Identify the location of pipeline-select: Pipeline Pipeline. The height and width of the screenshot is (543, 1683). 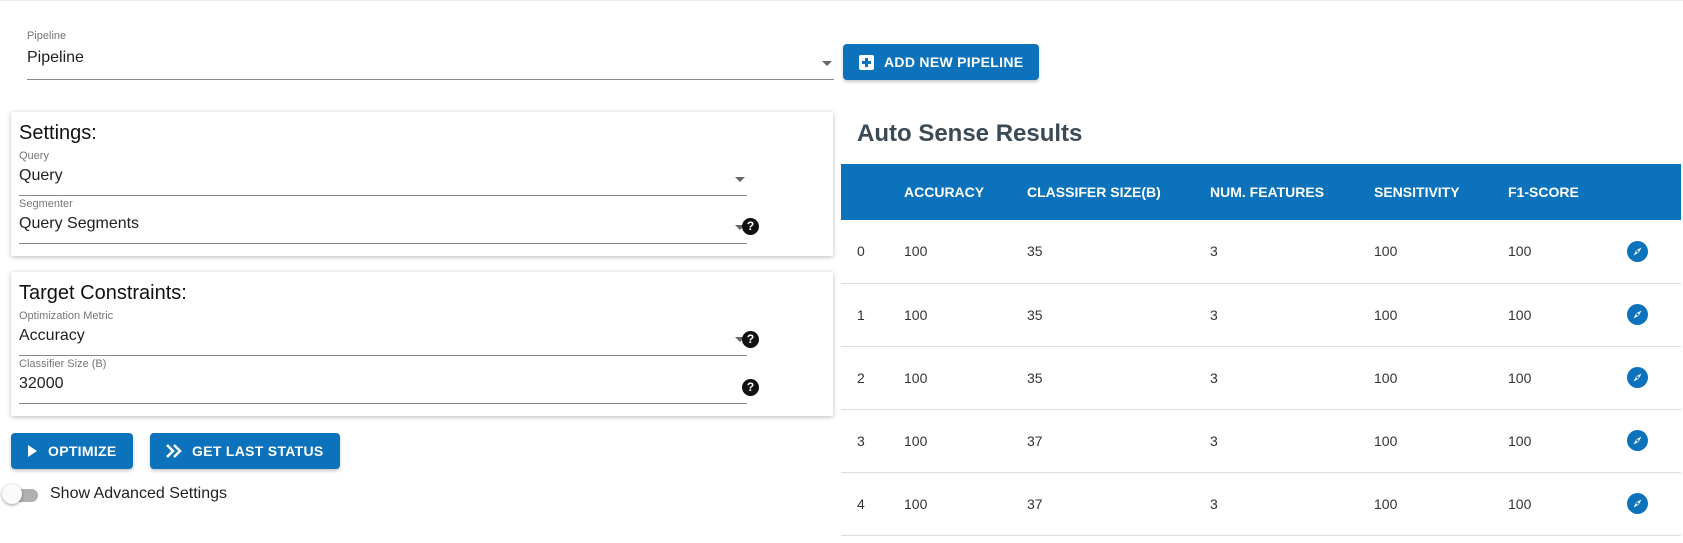
(430, 55).